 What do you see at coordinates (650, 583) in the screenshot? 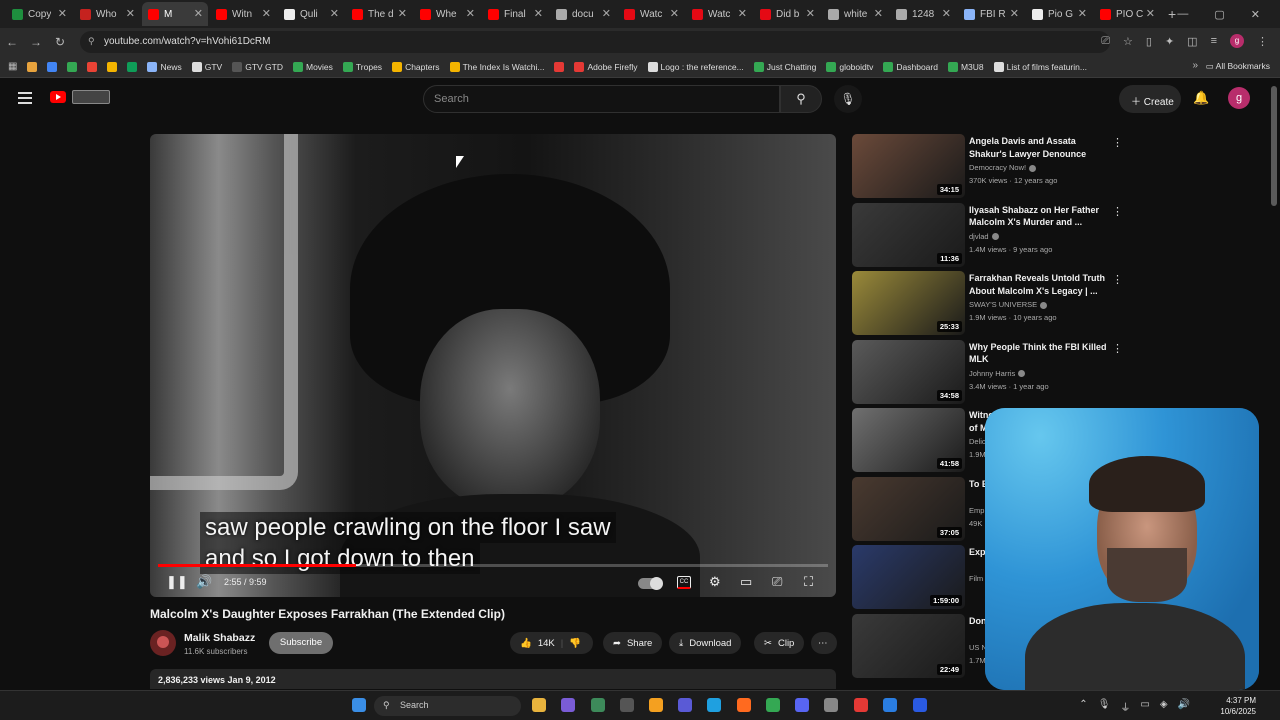
I see `autoplay-toggle` at bounding box center [650, 583].